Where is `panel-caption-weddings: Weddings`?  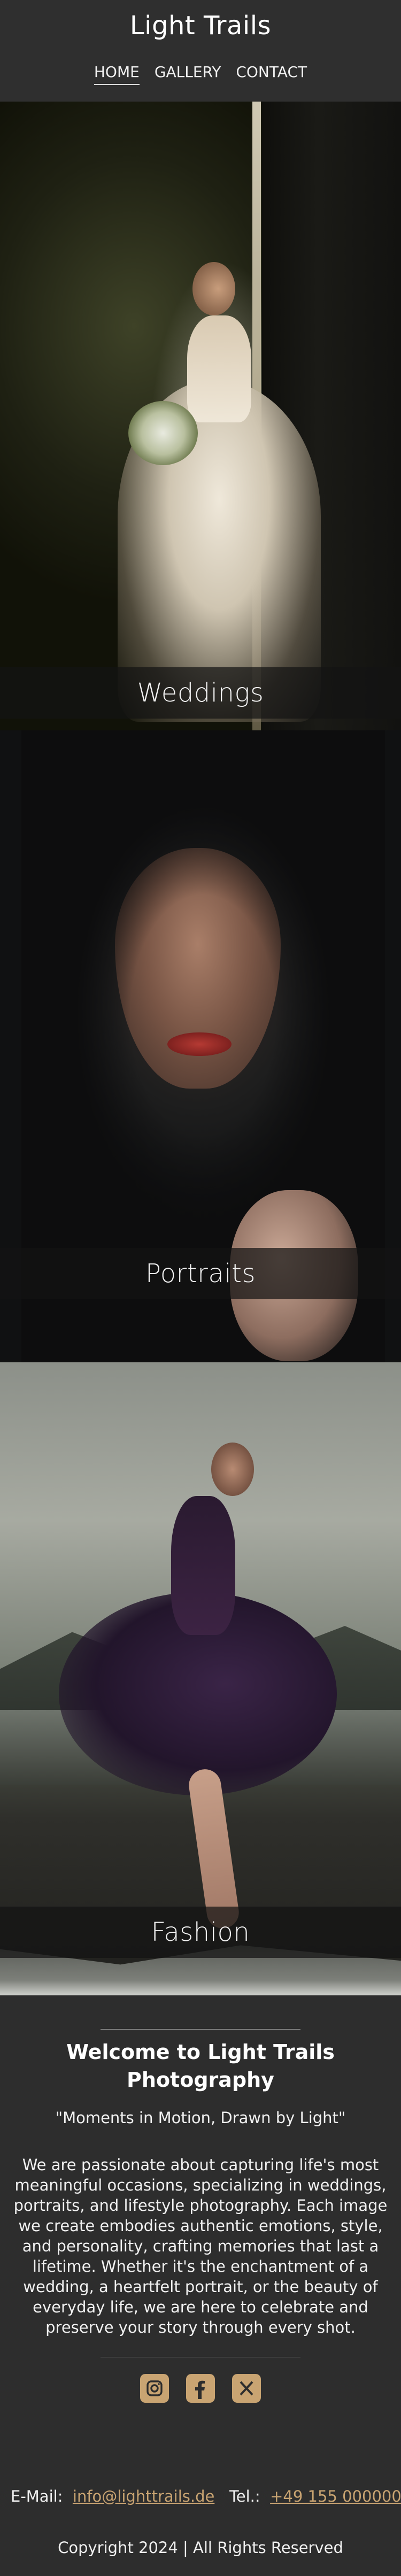
panel-caption-weddings: Weddings is located at coordinates (200, 693).